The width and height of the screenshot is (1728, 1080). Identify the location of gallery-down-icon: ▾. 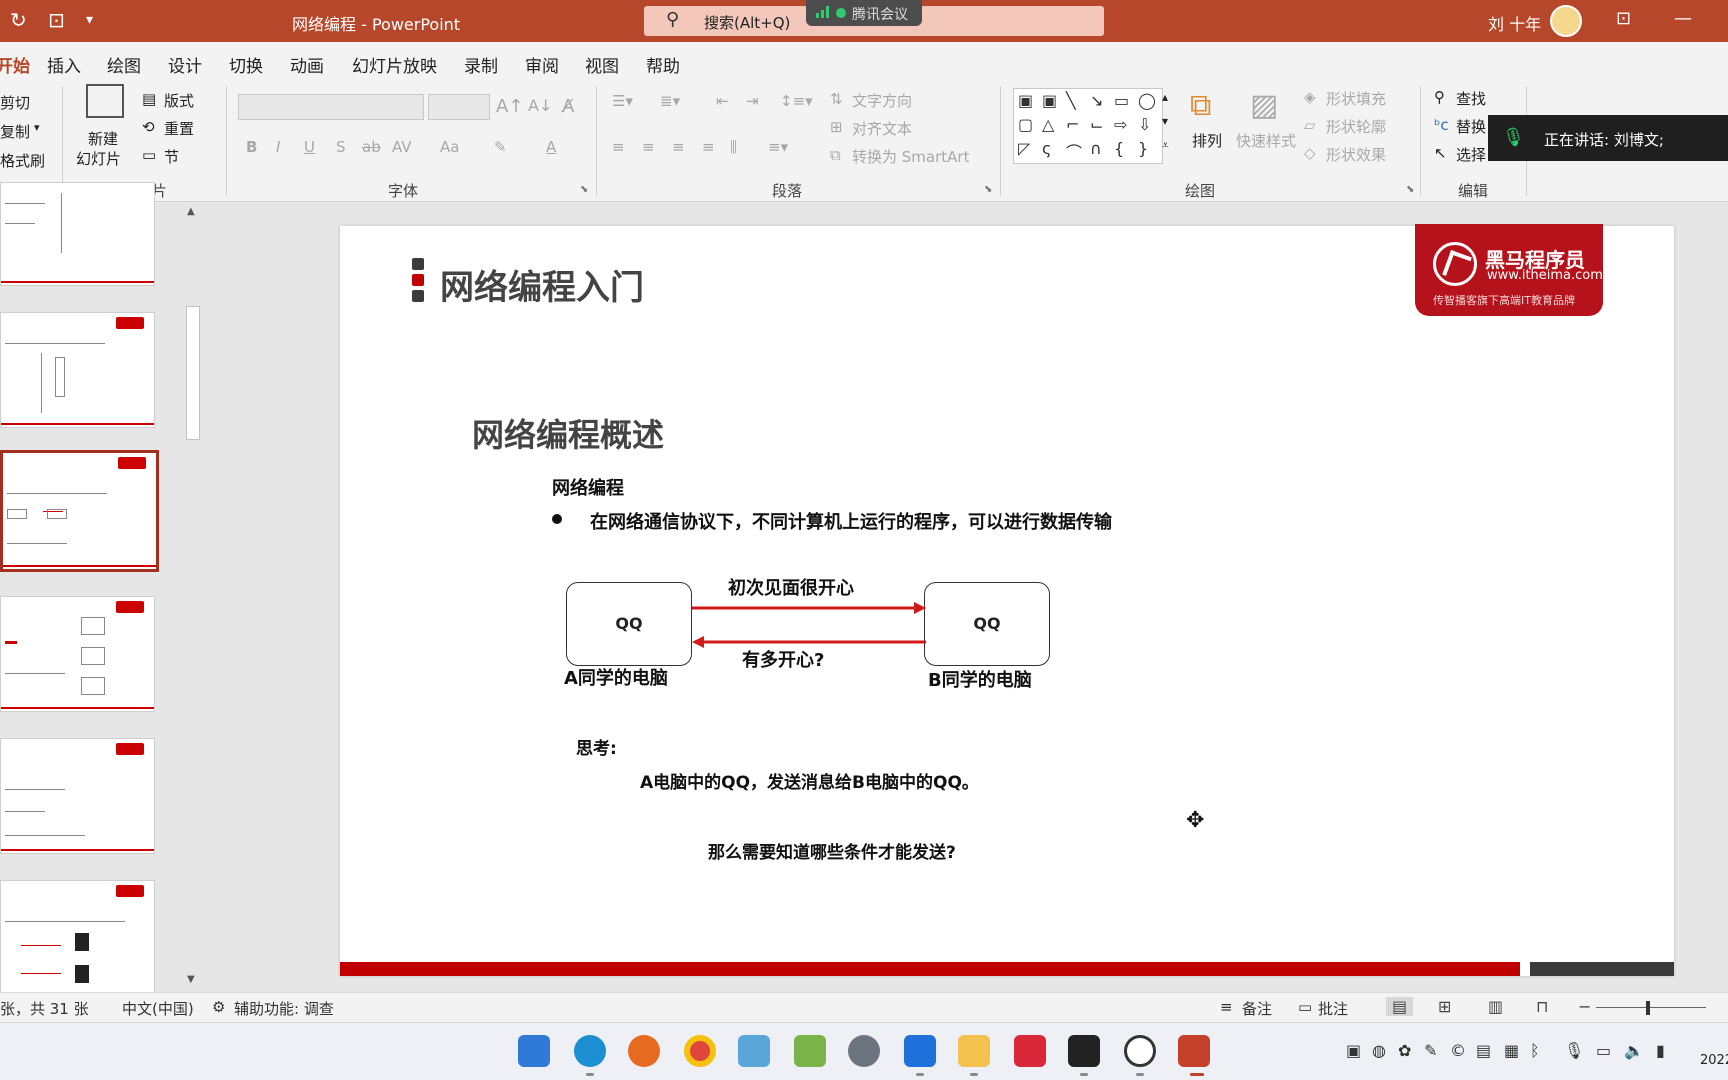
(1165, 121).